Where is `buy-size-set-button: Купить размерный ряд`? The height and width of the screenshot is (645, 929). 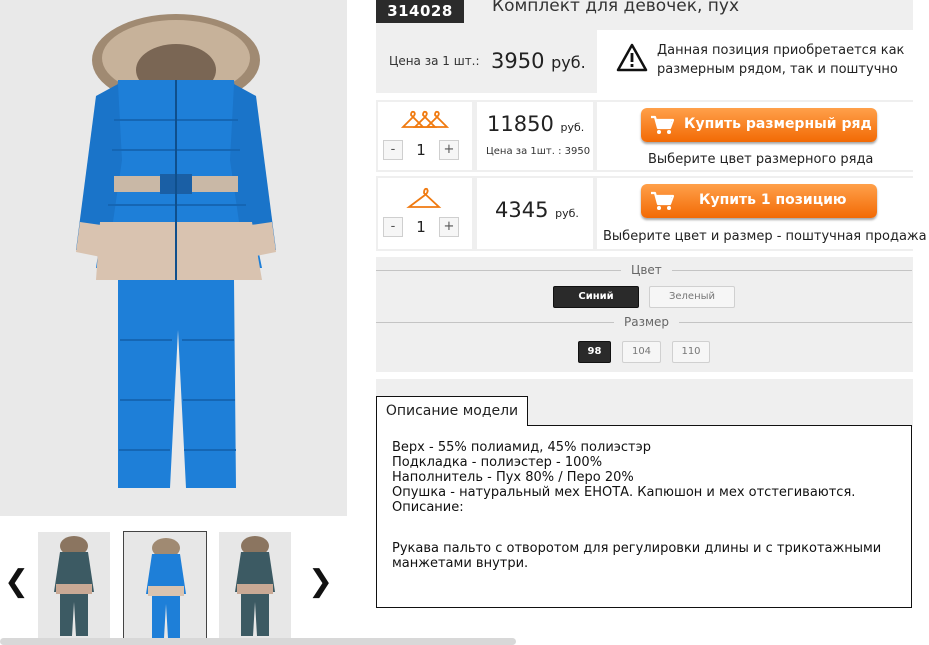
buy-size-set-button: Купить размерный ряд is located at coordinates (759, 125).